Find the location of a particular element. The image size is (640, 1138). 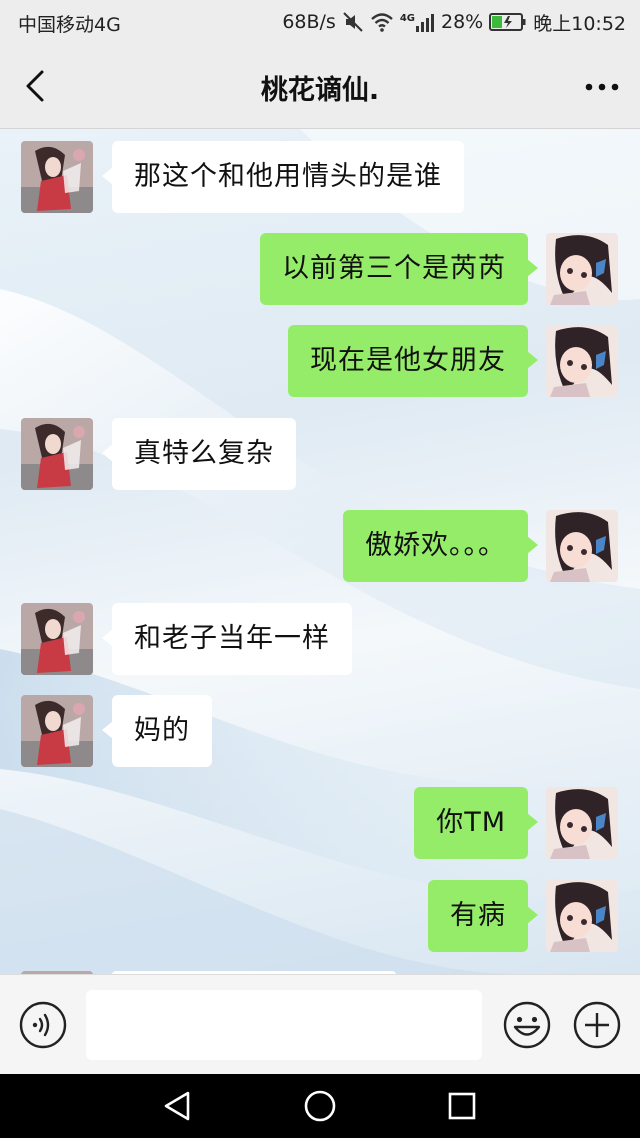

more-dots-icon is located at coordinates (602, 87).